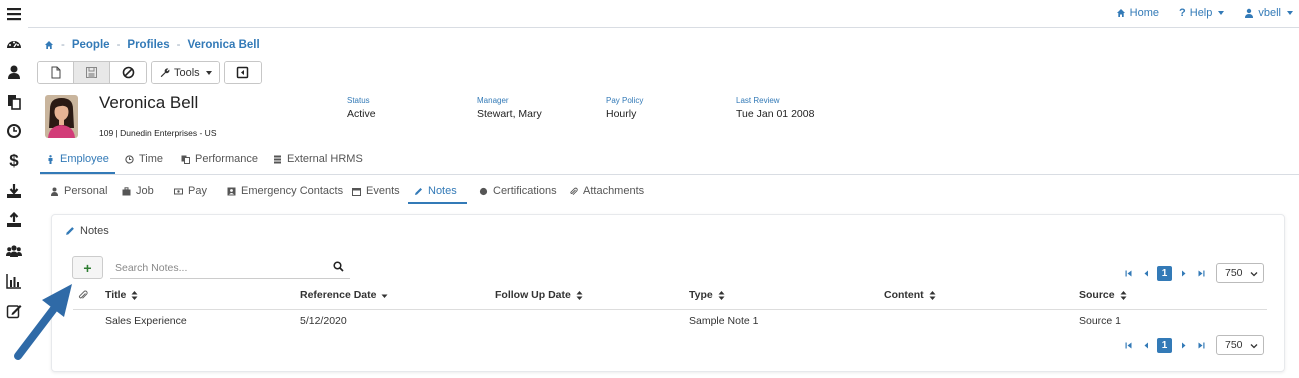 The image size is (1299, 378). I want to click on subtab-notes: Notes, so click(437, 193).